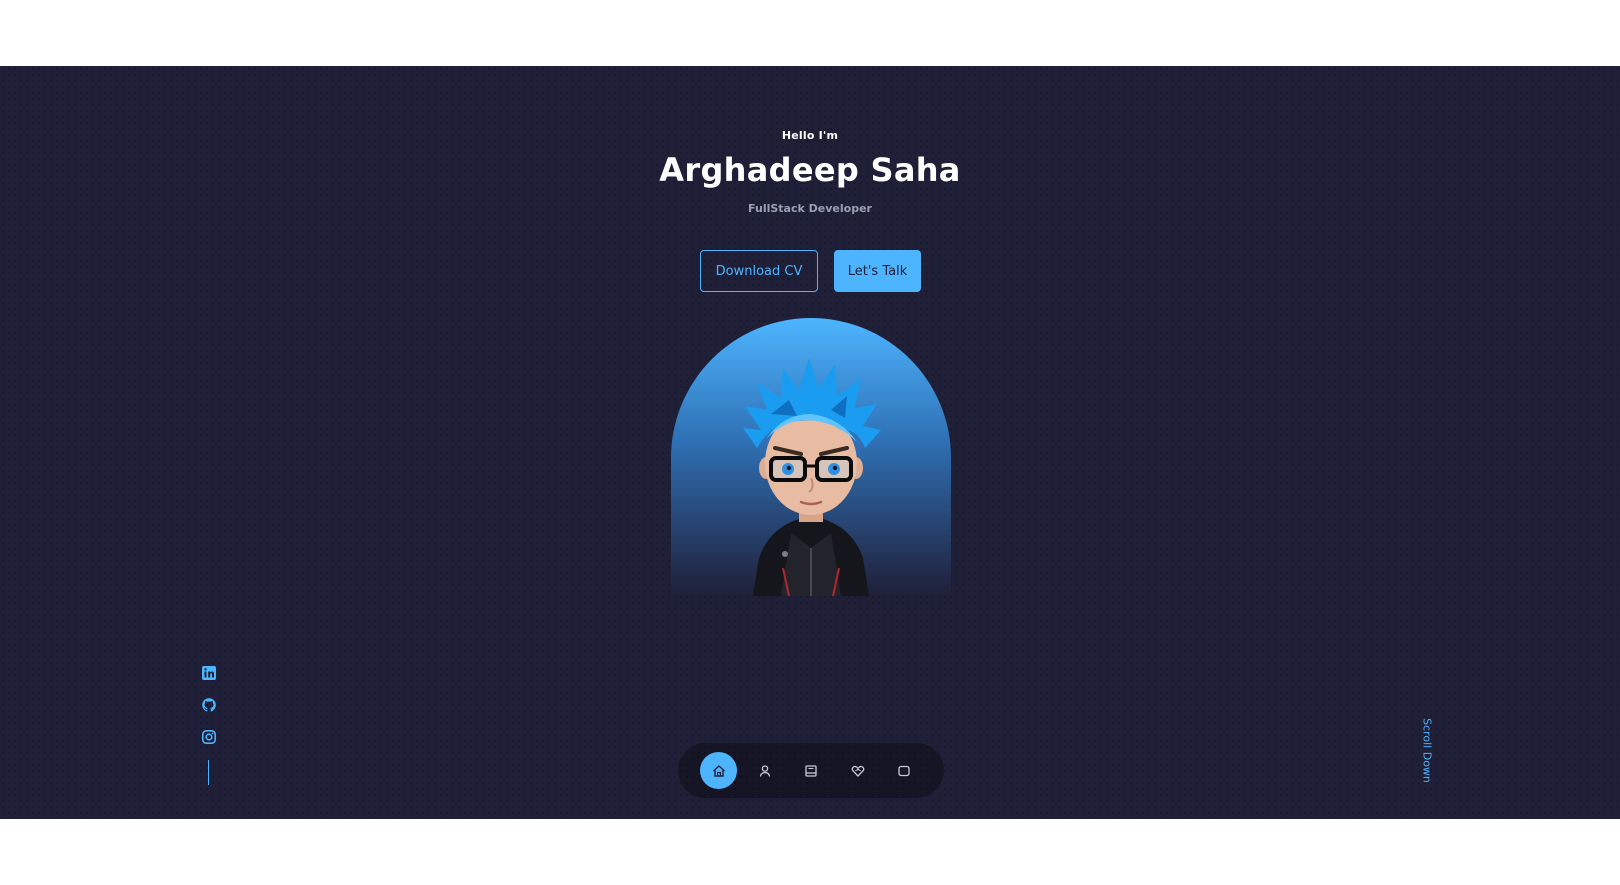 The height and width of the screenshot is (885, 1620). What do you see at coordinates (209, 673) in the screenshot?
I see `linkedin-icon` at bounding box center [209, 673].